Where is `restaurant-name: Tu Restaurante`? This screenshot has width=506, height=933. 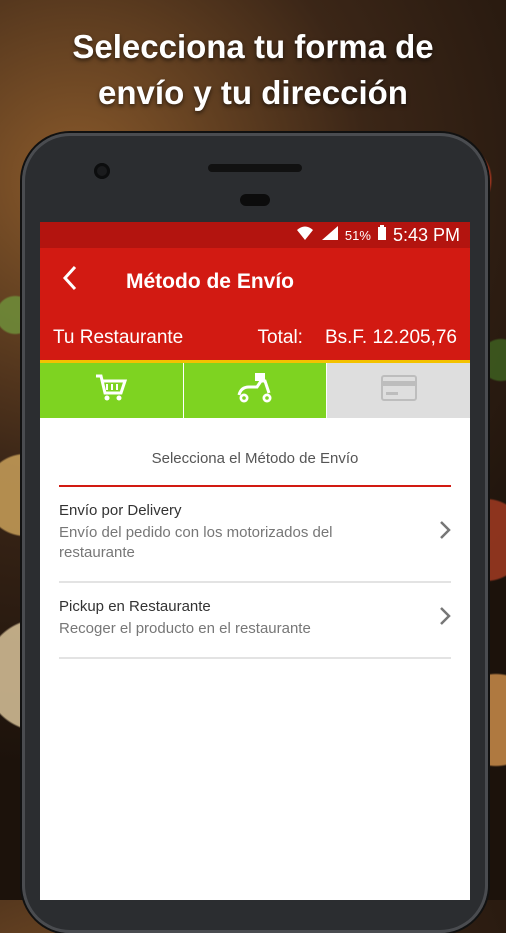 restaurant-name: Tu Restaurante is located at coordinates (118, 337).